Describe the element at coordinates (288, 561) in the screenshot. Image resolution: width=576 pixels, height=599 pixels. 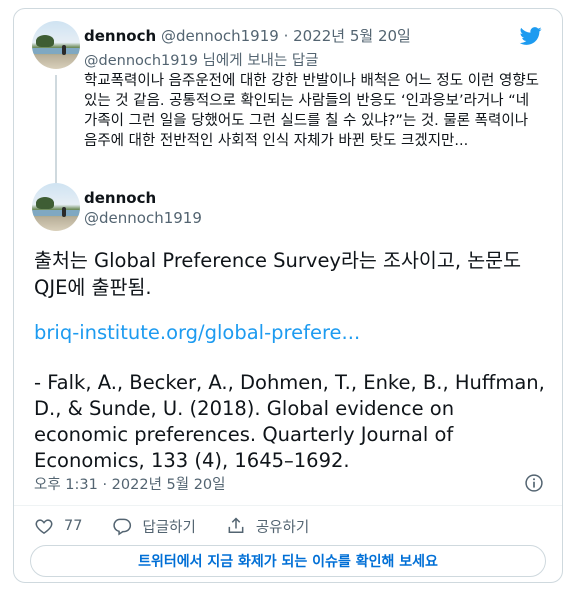
I see `explore-topics-button: 트위터에서 지금 화제가 되는 이슈를 확인해 보세요` at that location.